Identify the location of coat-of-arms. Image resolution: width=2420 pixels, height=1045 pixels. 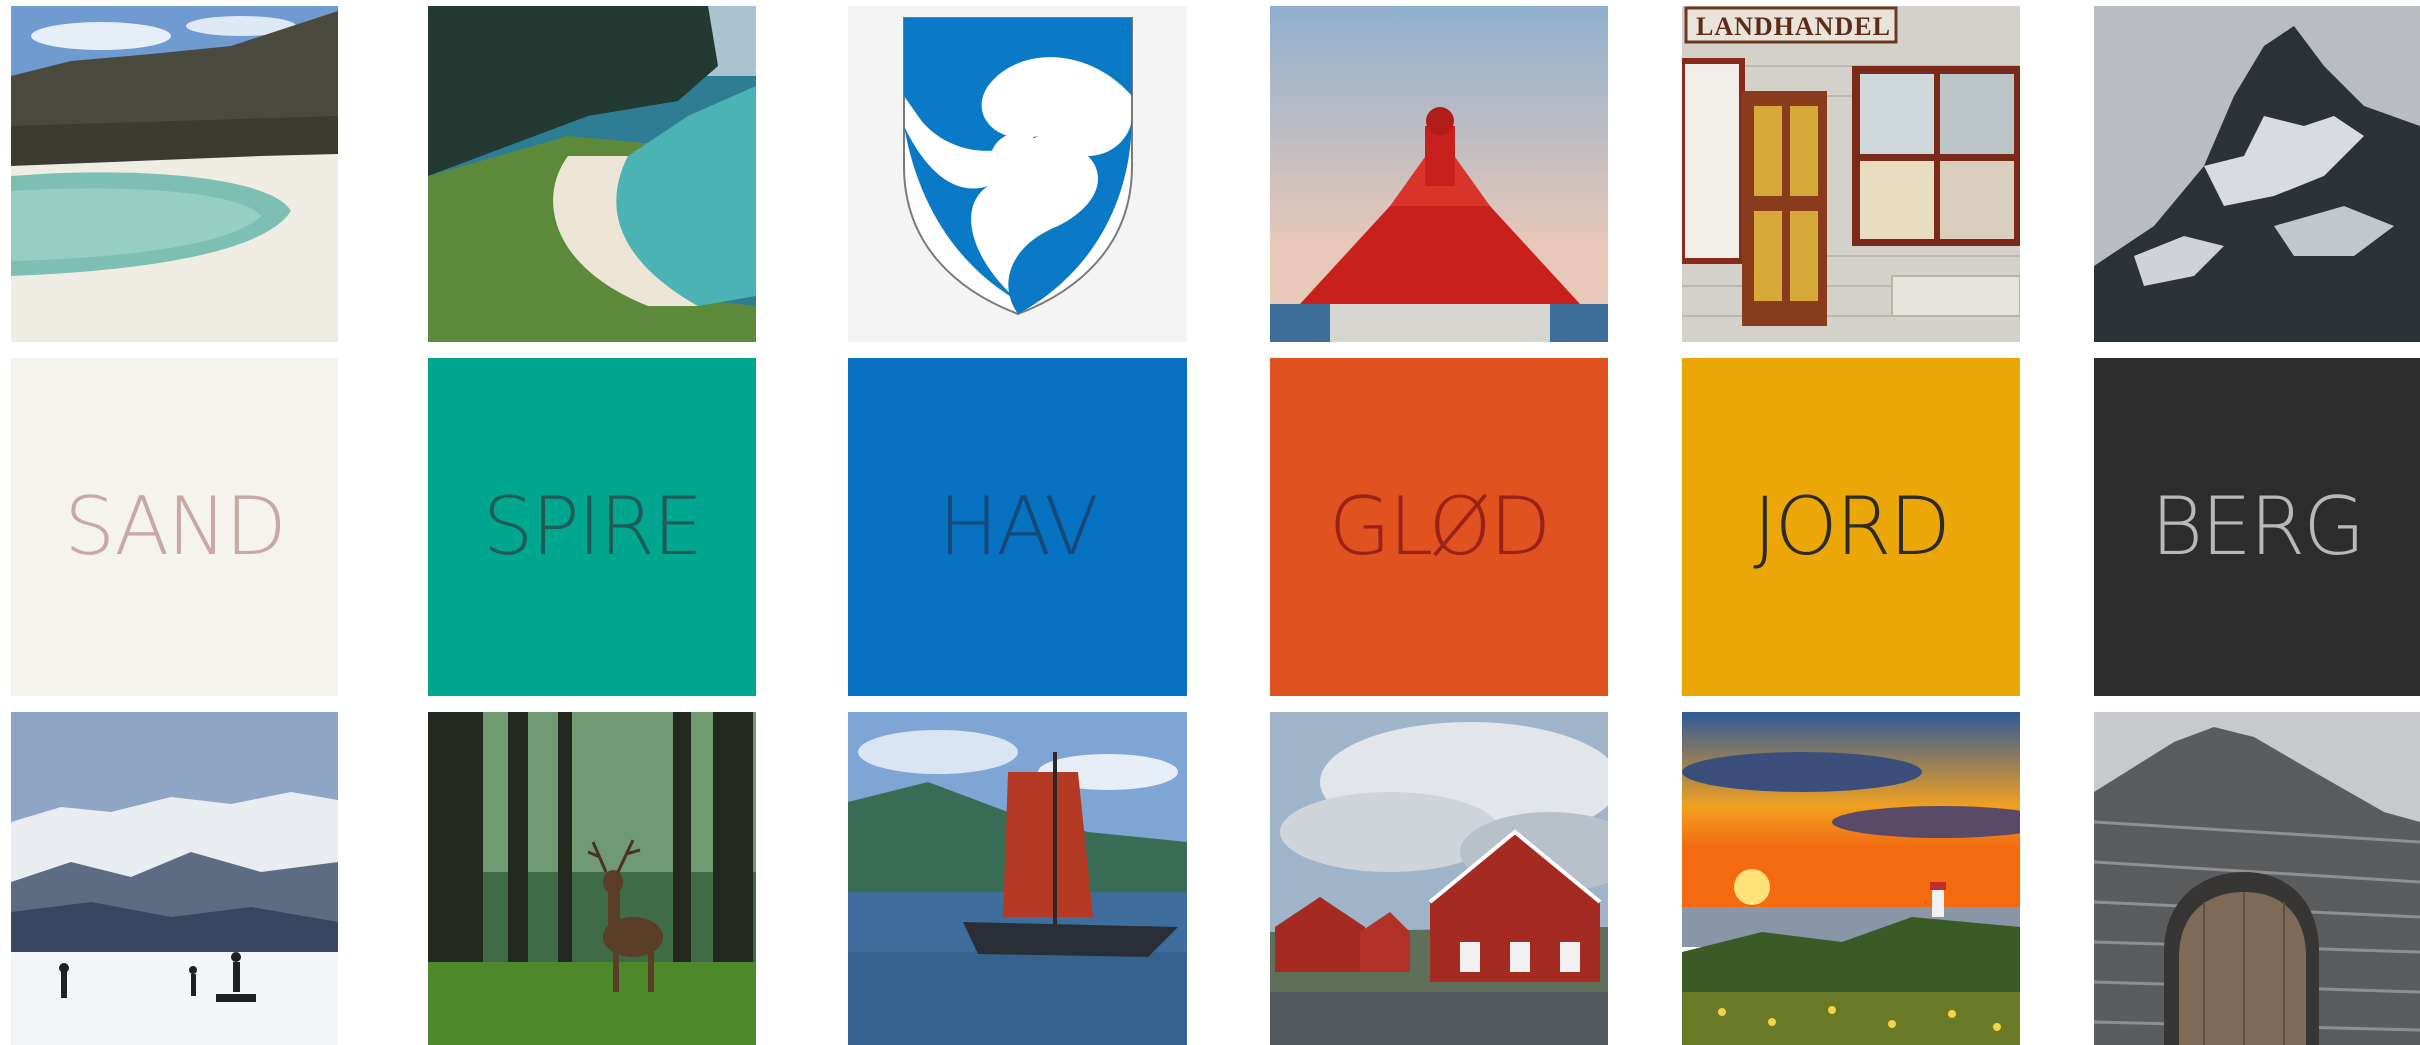
(1017, 174).